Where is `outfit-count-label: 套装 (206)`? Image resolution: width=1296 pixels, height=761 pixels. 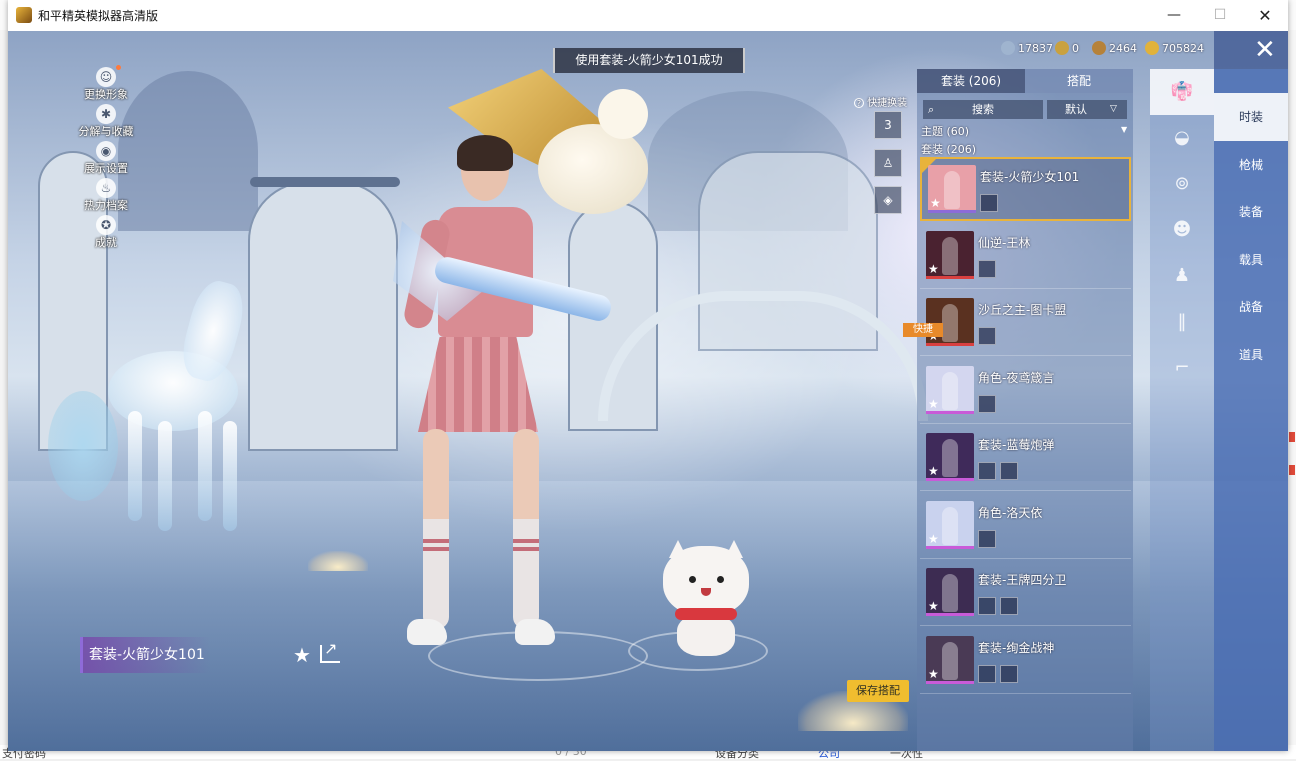
outfit-count-label: 套装 (206) is located at coordinates (949, 149).